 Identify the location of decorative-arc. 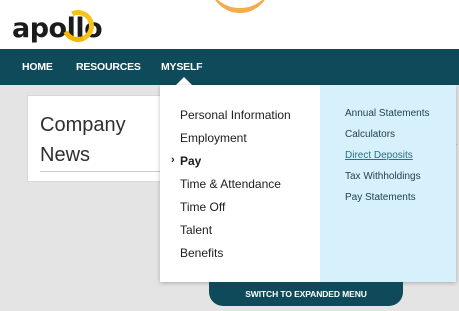
(240, 6).